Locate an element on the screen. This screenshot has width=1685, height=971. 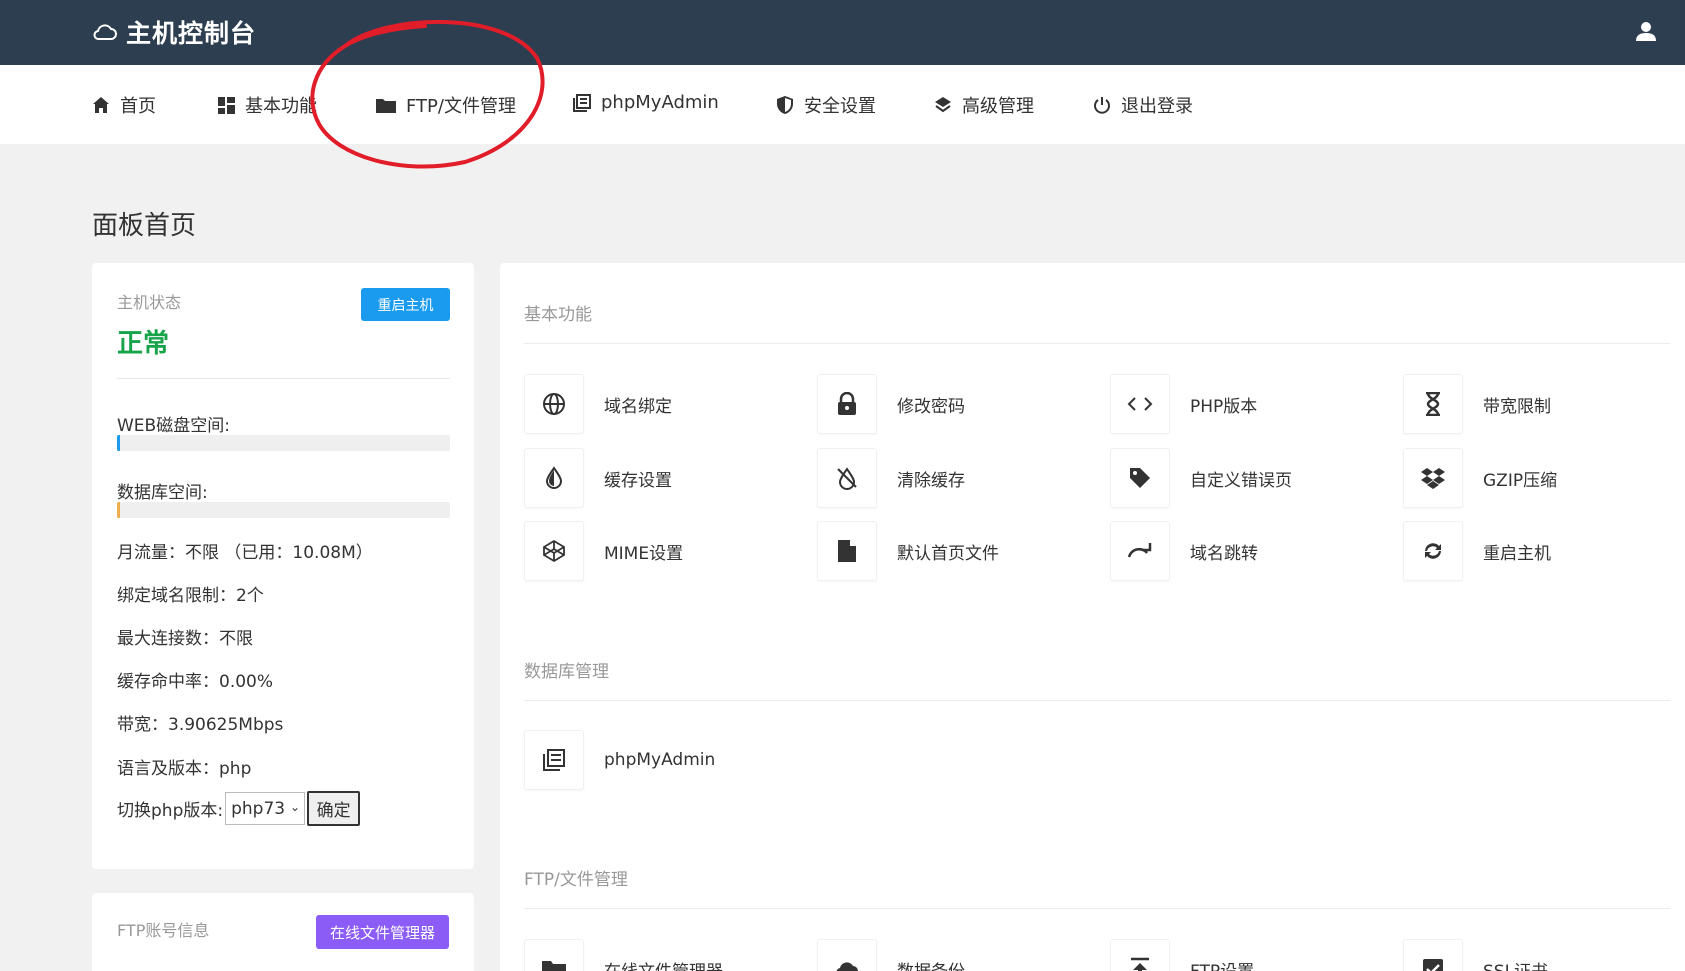
feature-php-version: PHP版本 is located at coordinates (1183, 404).